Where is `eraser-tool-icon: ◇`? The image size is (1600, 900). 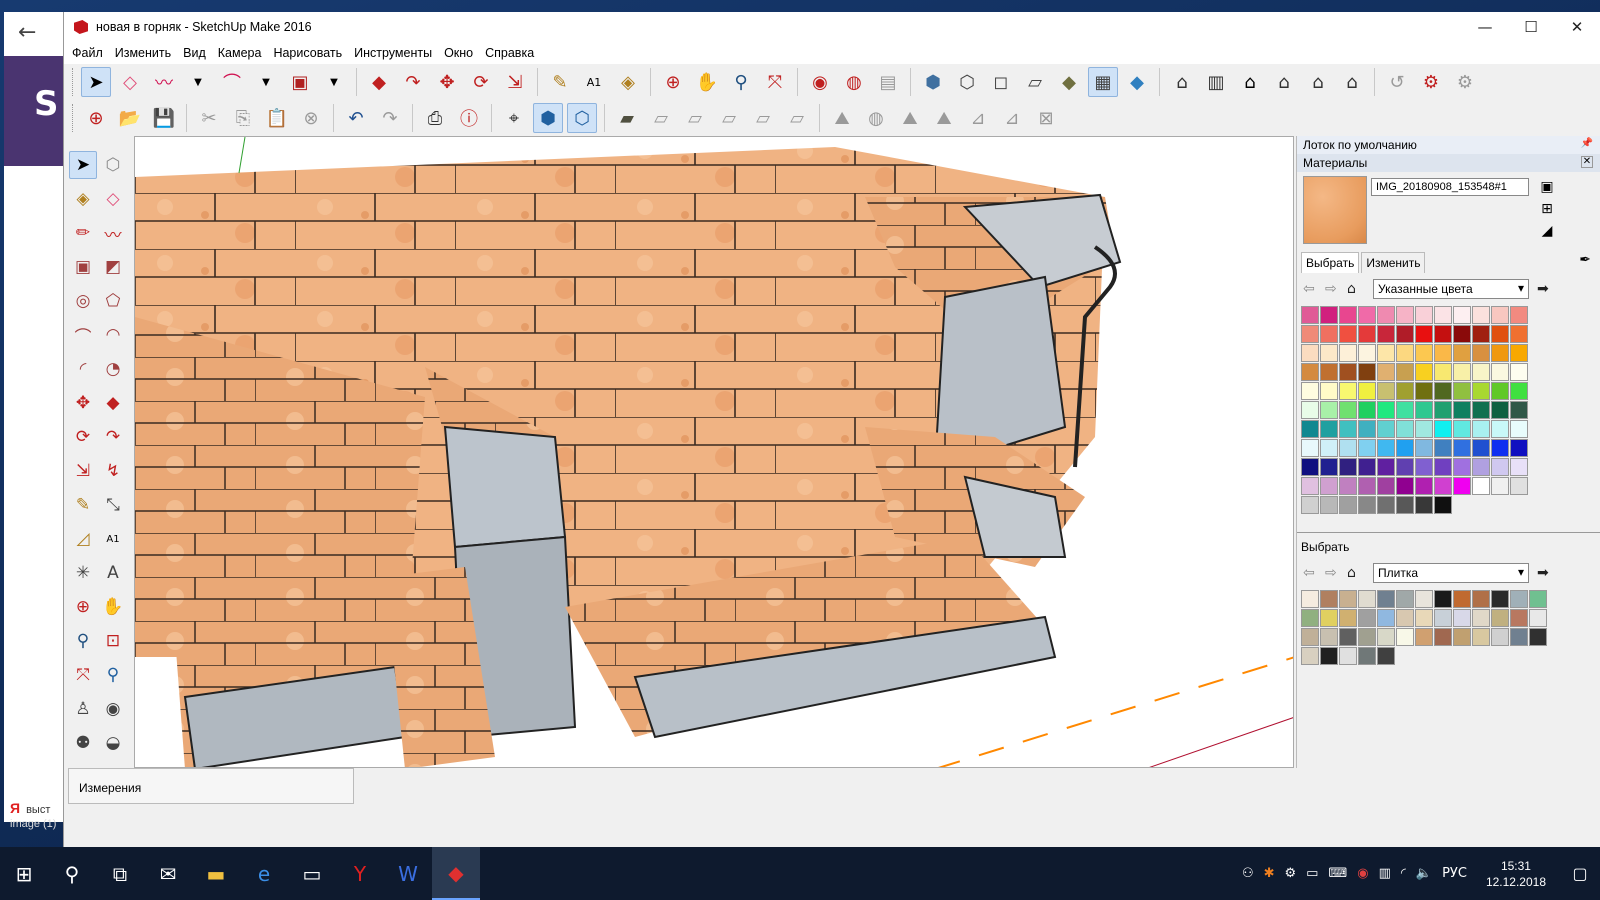
eraser-tool-icon: ◇ is located at coordinates (113, 199).